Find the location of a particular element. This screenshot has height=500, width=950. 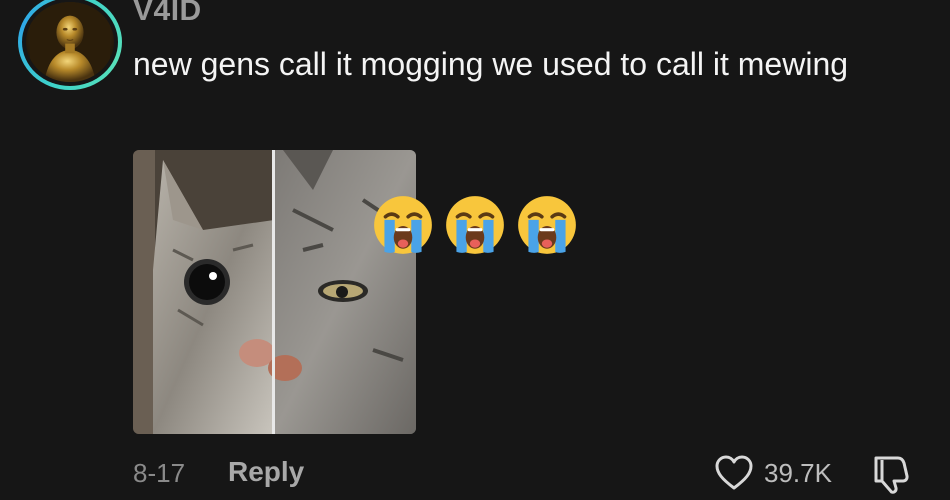

thumbs-down-outline-icon is located at coordinates (891, 473).